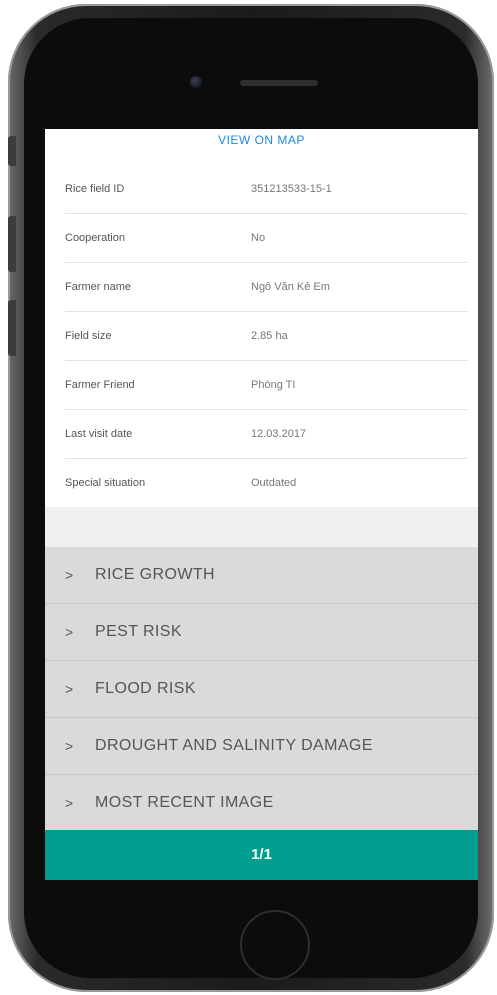  I want to click on info-label: Special situation, so click(105, 483).